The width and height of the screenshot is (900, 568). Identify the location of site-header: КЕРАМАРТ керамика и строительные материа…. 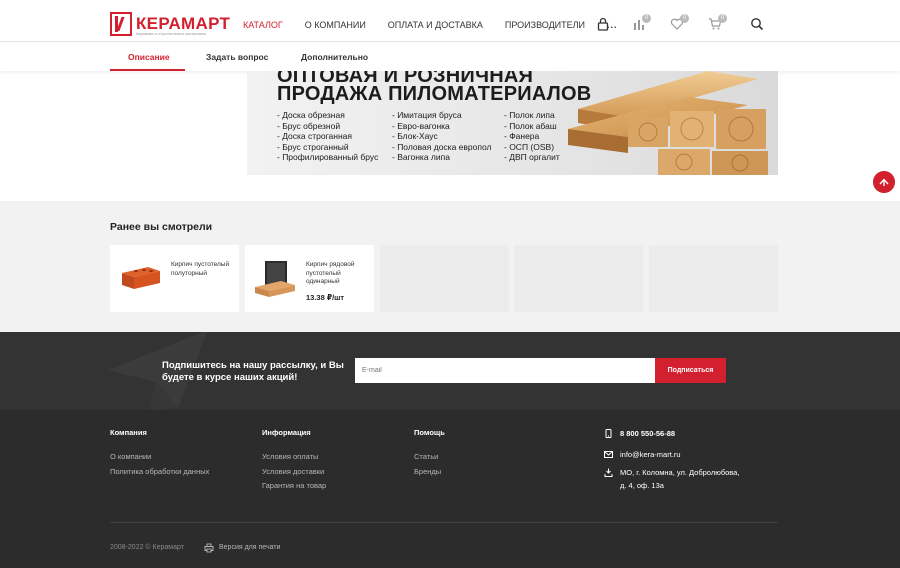
(450, 21).